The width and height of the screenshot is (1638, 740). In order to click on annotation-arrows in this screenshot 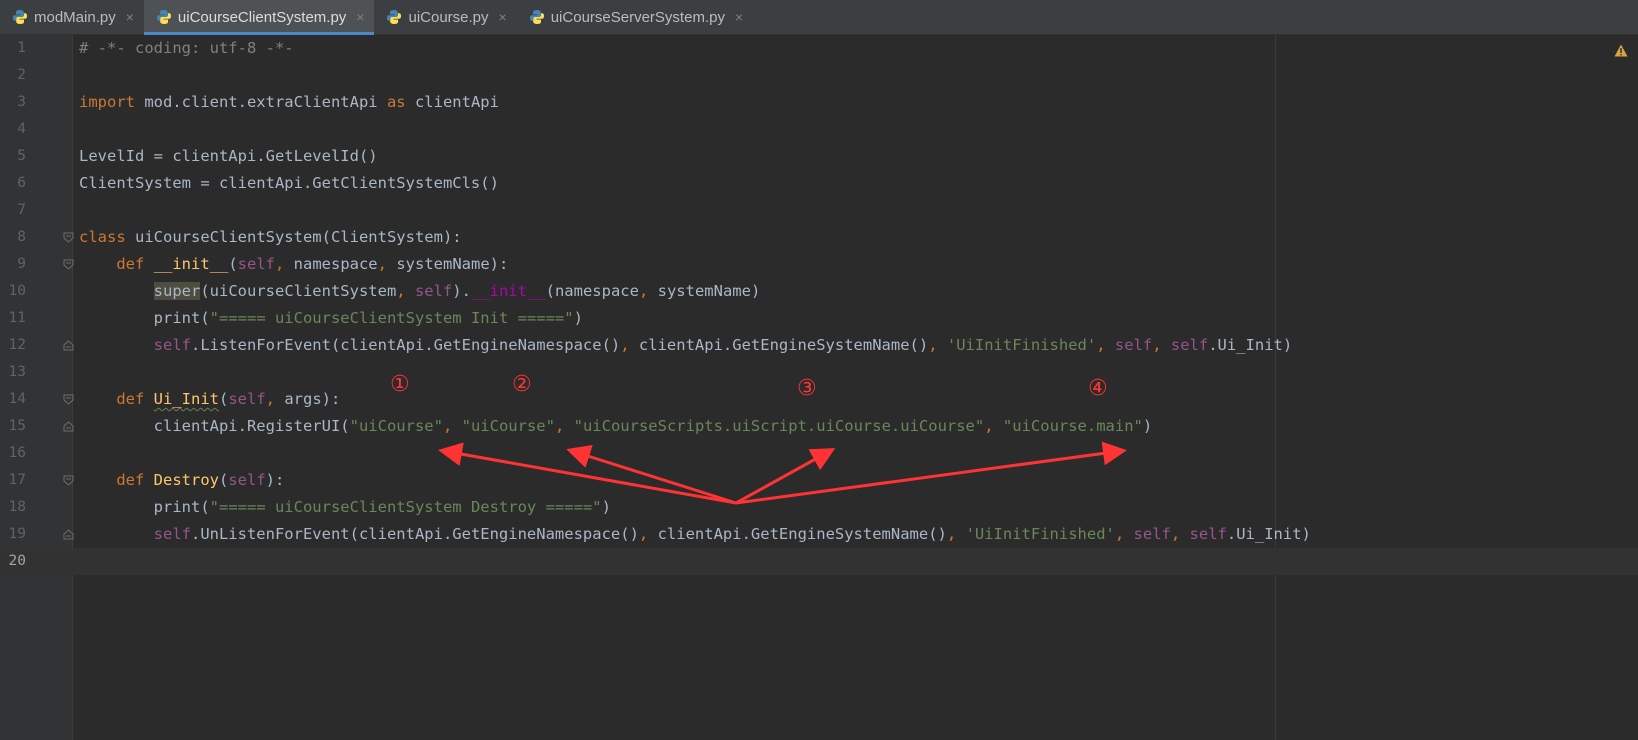, I will do `click(782, 473)`.